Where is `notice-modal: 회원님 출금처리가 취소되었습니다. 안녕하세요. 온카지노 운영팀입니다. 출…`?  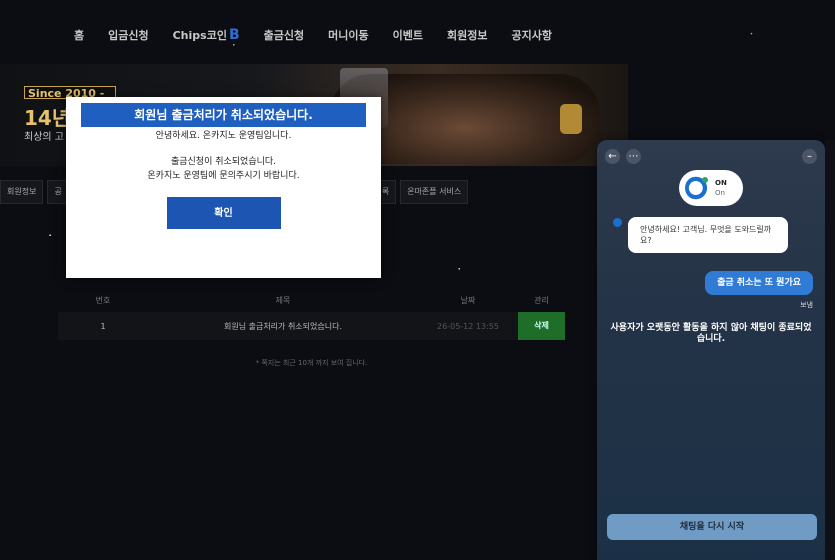
notice-modal: 회원님 출금처리가 취소되었습니다. 안녕하세요. 온카지노 운영팀입니다. 출… is located at coordinates (223, 187).